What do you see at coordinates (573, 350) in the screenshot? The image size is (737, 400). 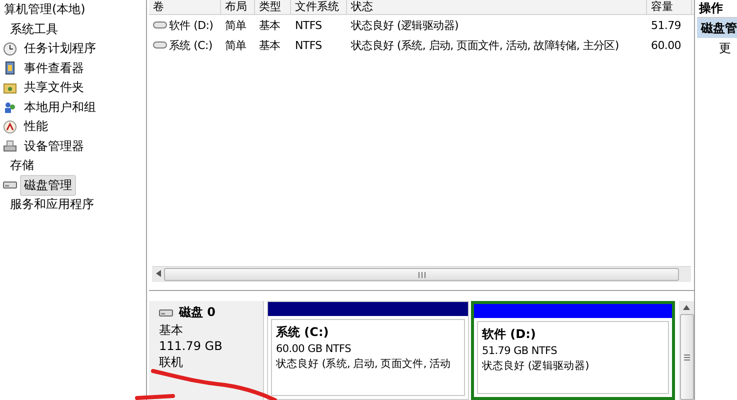 I see `partition-block: 软件 (D:) 51.79 GB NTFS 状态良好 (逻辑驱动器)` at bounding box center [573, 350].